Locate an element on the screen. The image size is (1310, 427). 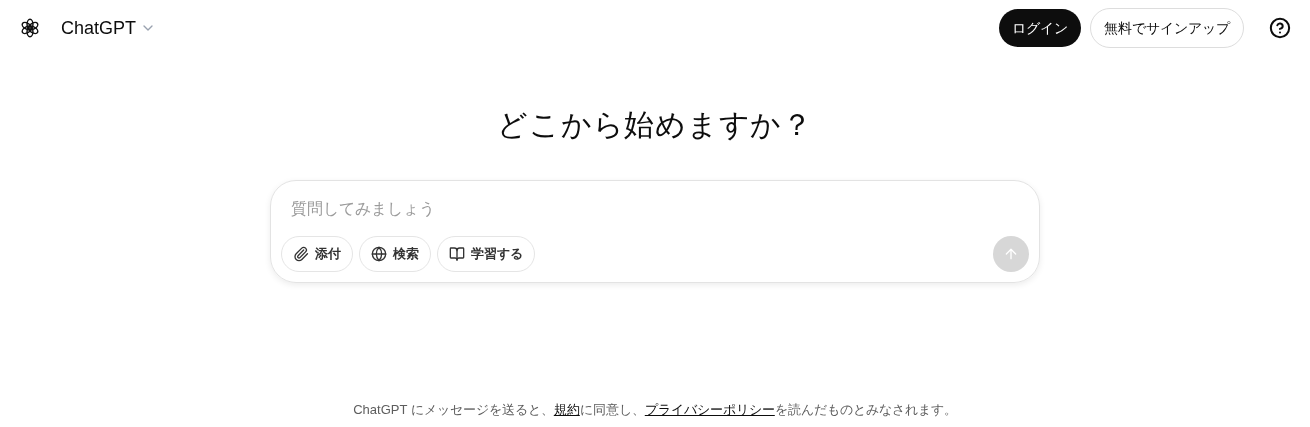
privacy-link: プライバシーポリシー is located at coordinates (709, 409).